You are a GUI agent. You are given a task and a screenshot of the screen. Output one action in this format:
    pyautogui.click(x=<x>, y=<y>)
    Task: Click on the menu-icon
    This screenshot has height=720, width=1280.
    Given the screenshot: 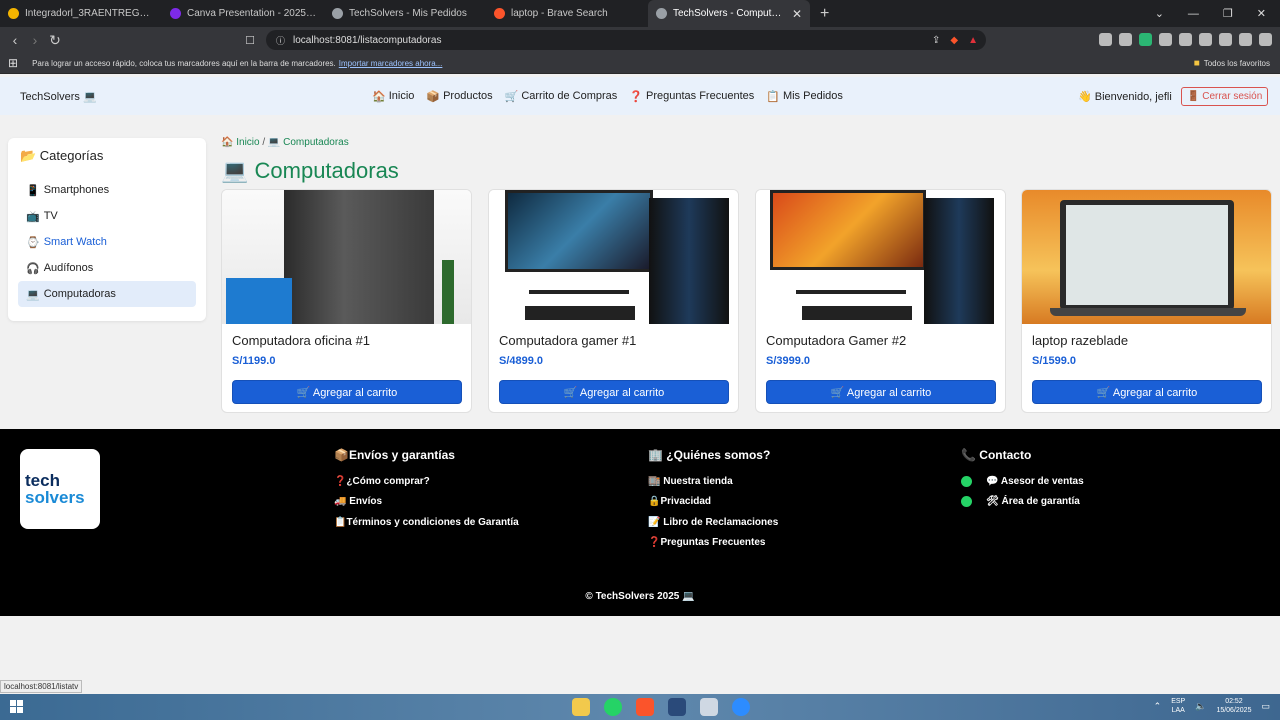 What is the action you would take?
    pyautogui.click(x=1265, y=39)
    